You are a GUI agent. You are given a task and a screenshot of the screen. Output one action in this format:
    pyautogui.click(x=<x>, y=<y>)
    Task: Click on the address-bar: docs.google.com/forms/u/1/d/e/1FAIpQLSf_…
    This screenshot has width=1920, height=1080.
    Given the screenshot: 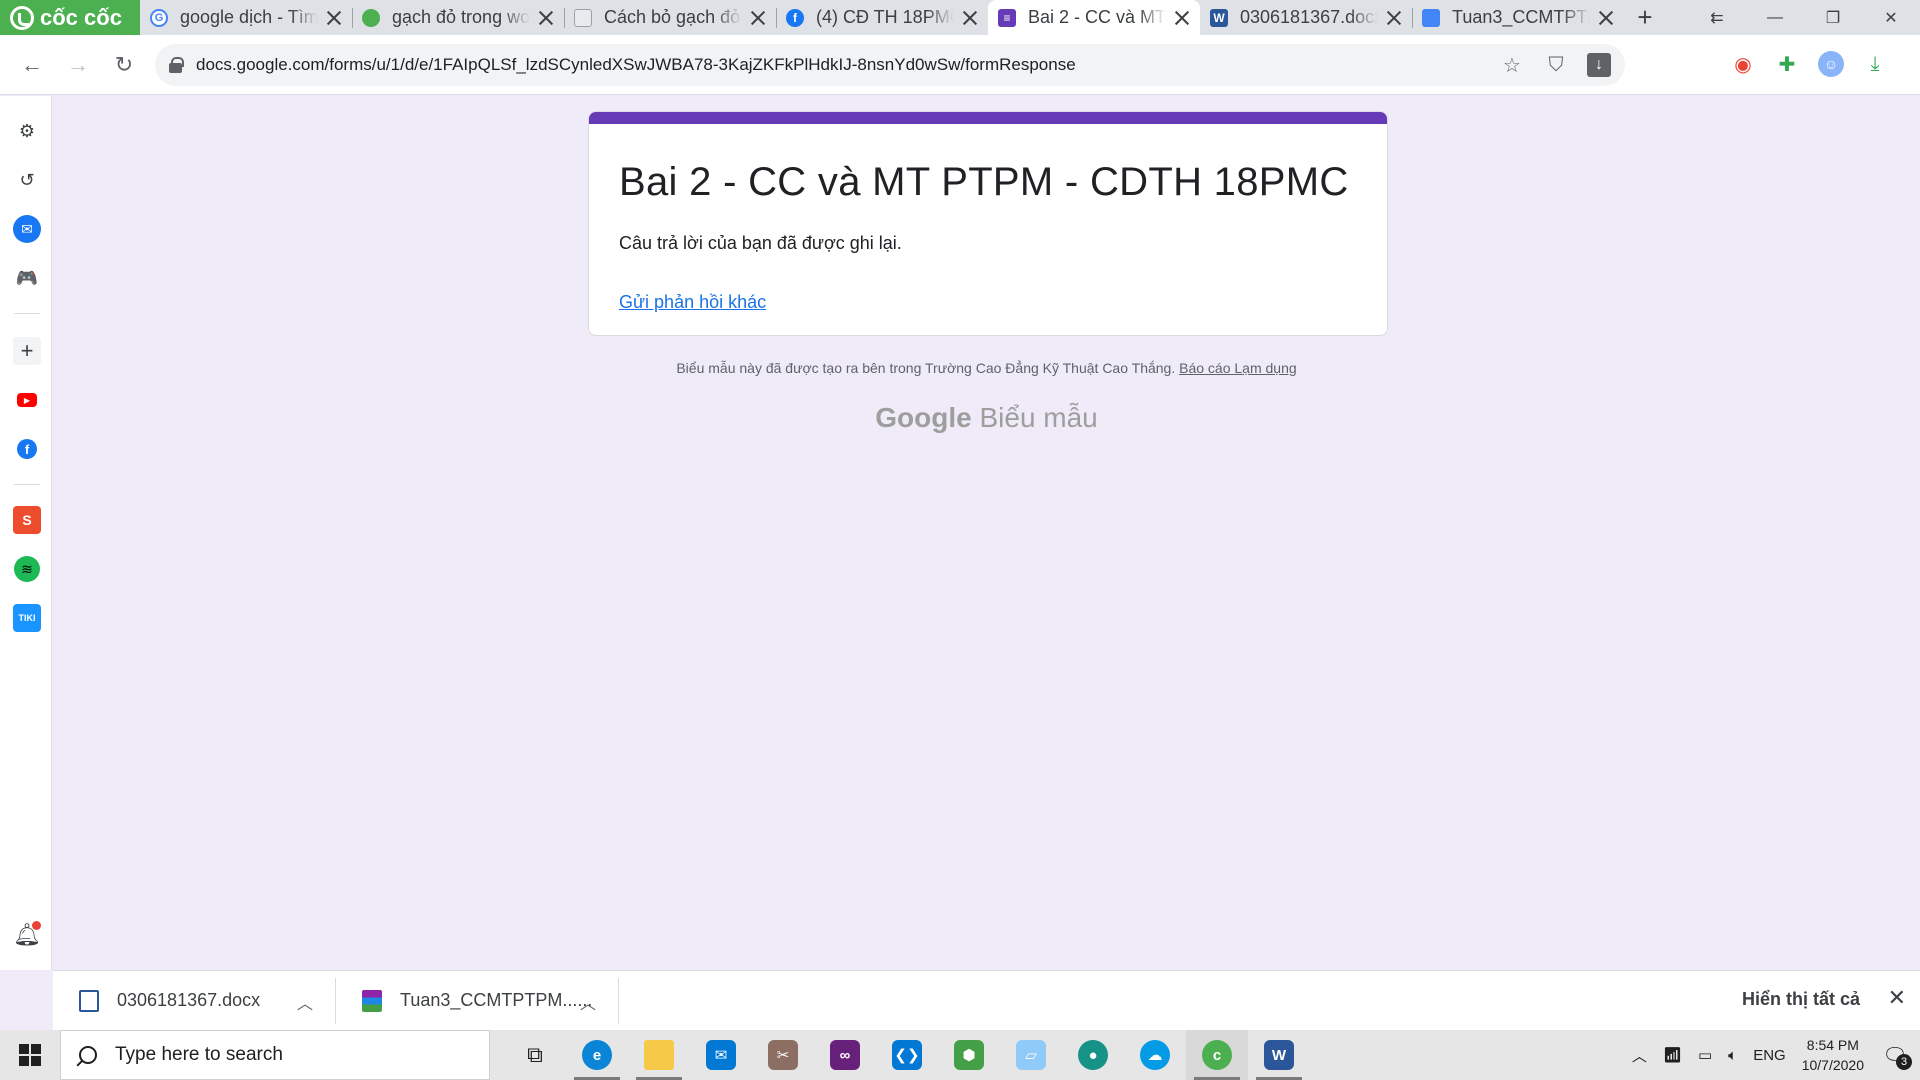 What is the action you would take?
    pyautogui.click(x=890, y=65)
    